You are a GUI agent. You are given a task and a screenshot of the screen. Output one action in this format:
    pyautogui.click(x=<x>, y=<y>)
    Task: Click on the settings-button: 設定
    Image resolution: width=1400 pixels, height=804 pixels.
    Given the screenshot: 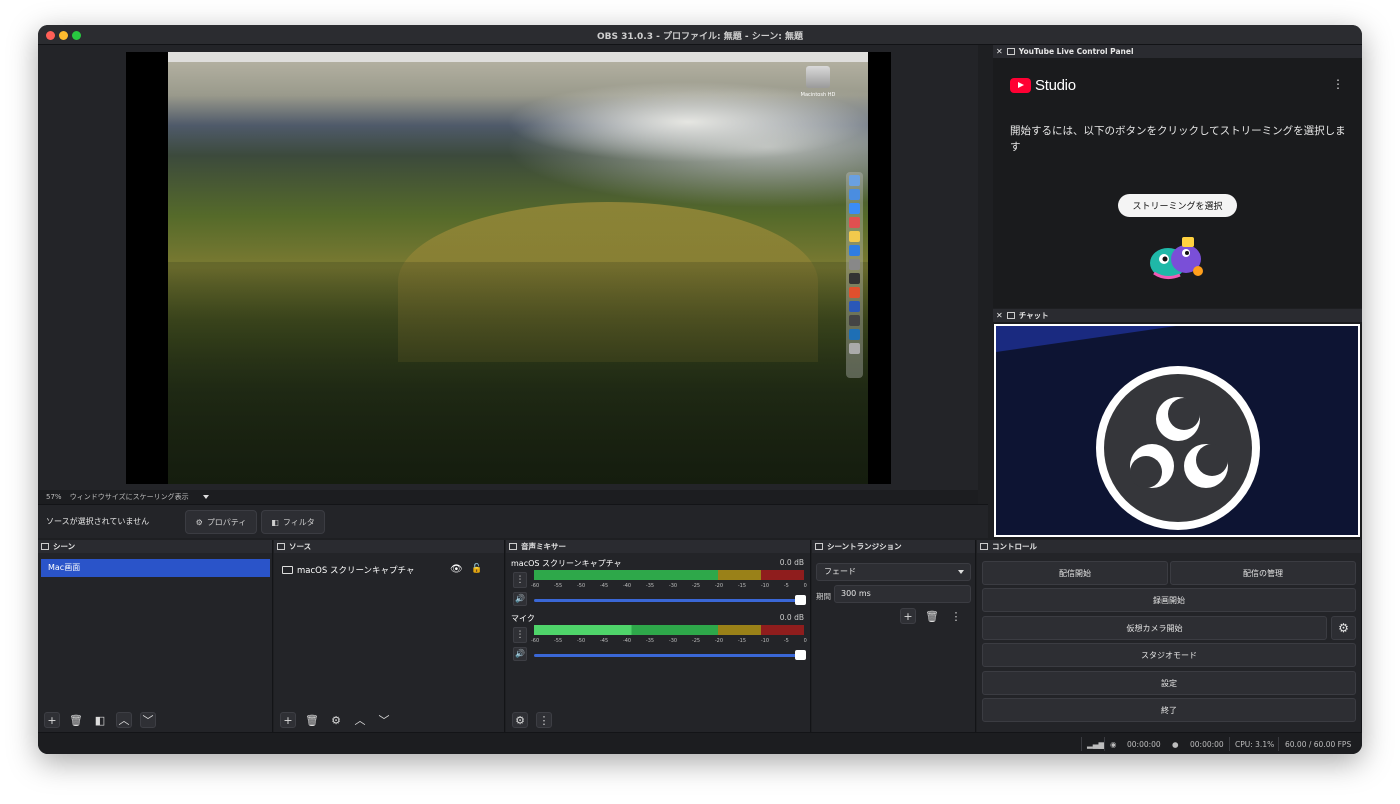 What is the action you would take?
    pyautogui.click(x=1169, y=683)
    